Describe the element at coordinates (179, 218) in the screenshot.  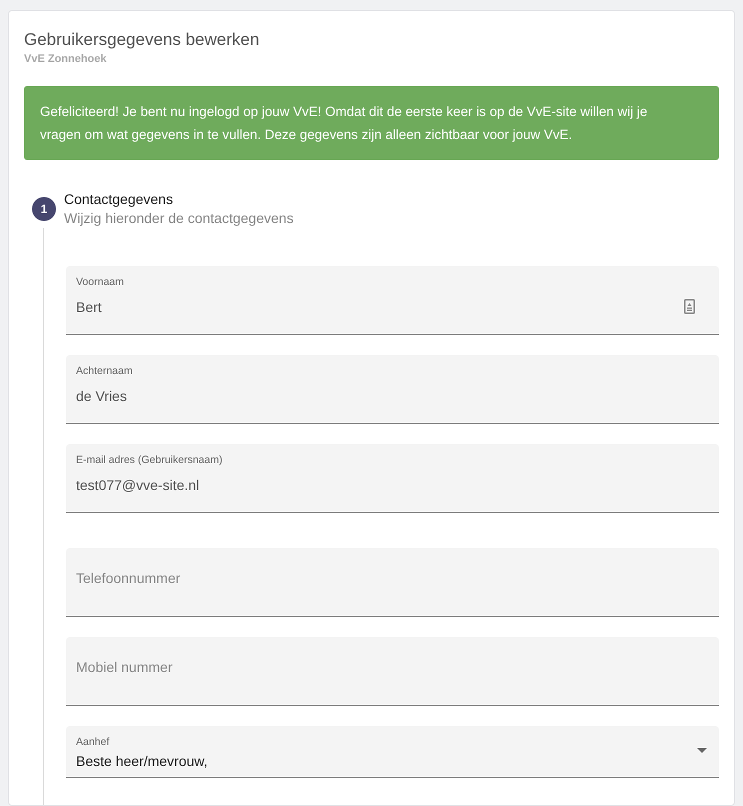
I see `step-subtitle: Wijzig hieronder de contactgegevens` at that location.